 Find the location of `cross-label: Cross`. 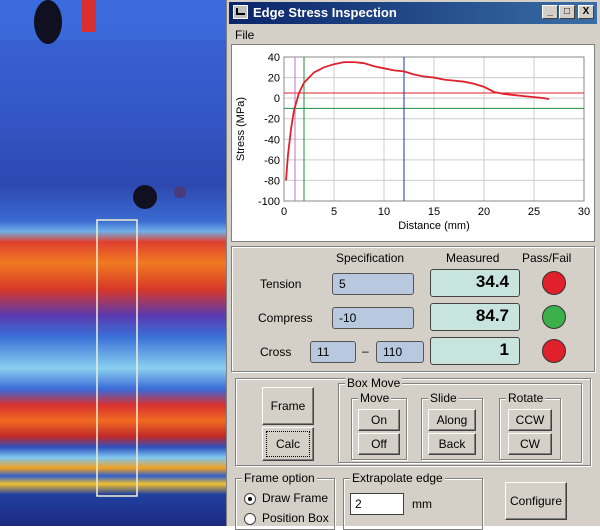

cross-label: Cross is located at coordinates (276, 352).